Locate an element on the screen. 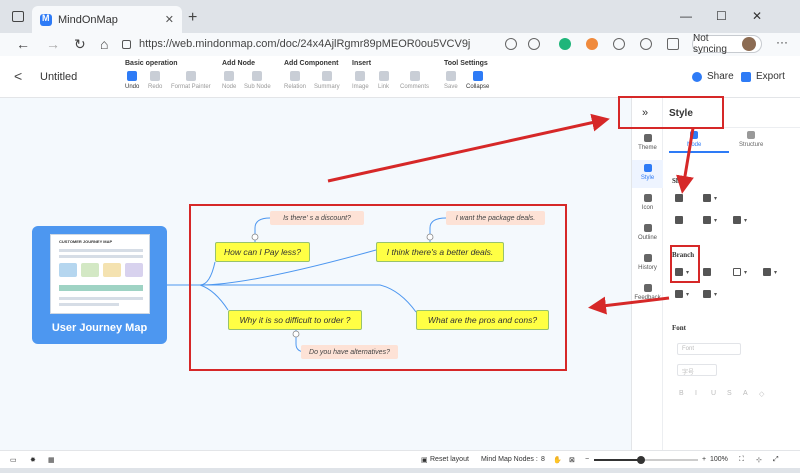 The height and width of the screenshot is (473, 800). window-bottom-edge is located at coordinates (400, 470).